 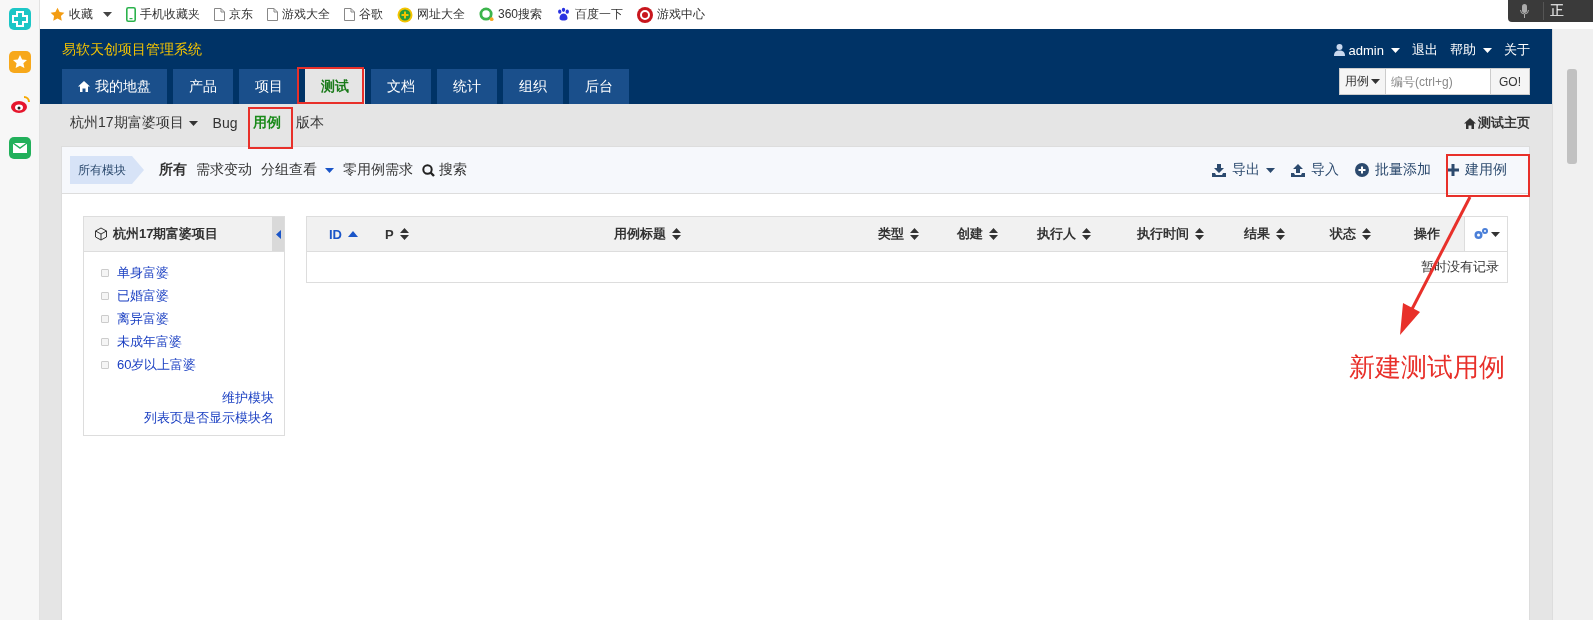 I want to click on column-settings-button, so click(x=1485, y=234).